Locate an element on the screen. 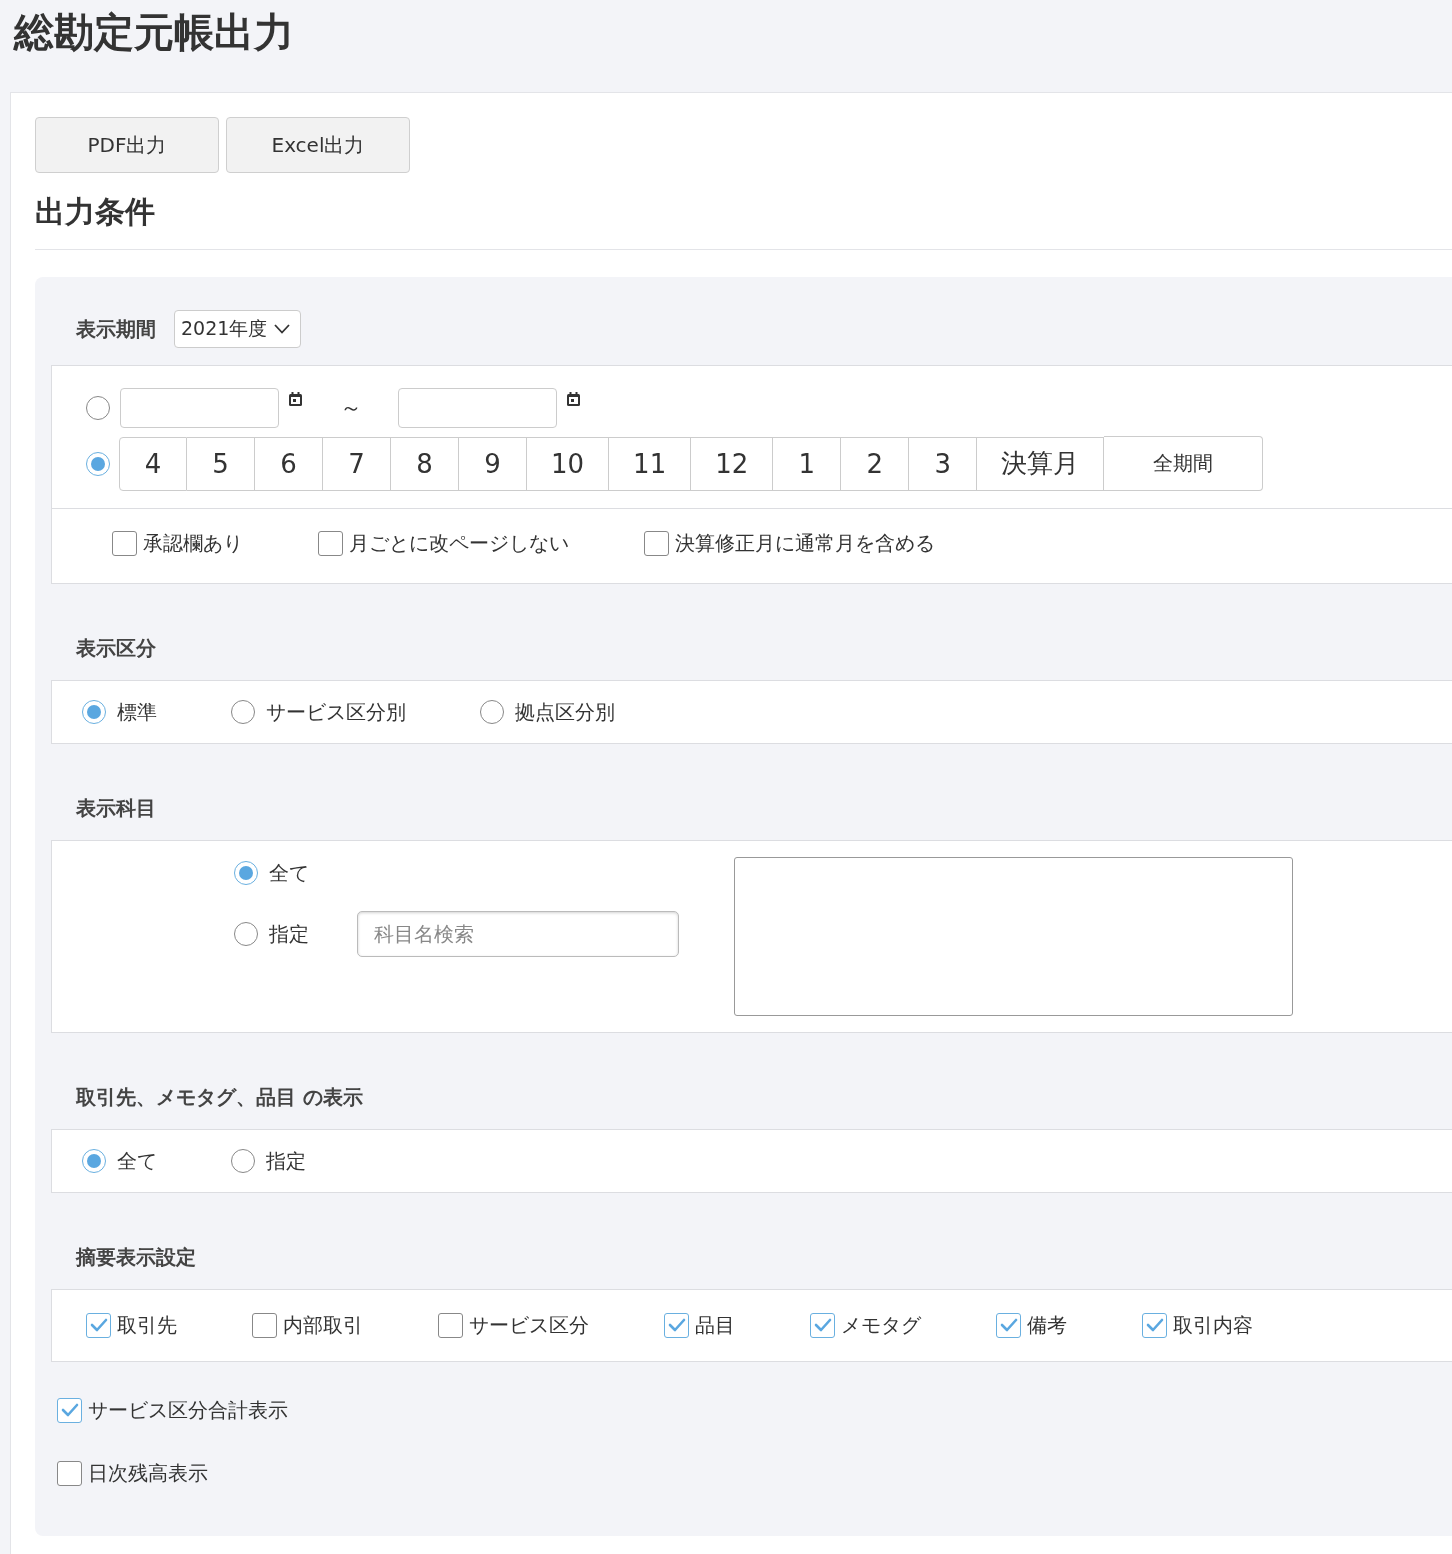  checkbox-label: サービス区分合計表示 is located at coordinates (188, 1410).